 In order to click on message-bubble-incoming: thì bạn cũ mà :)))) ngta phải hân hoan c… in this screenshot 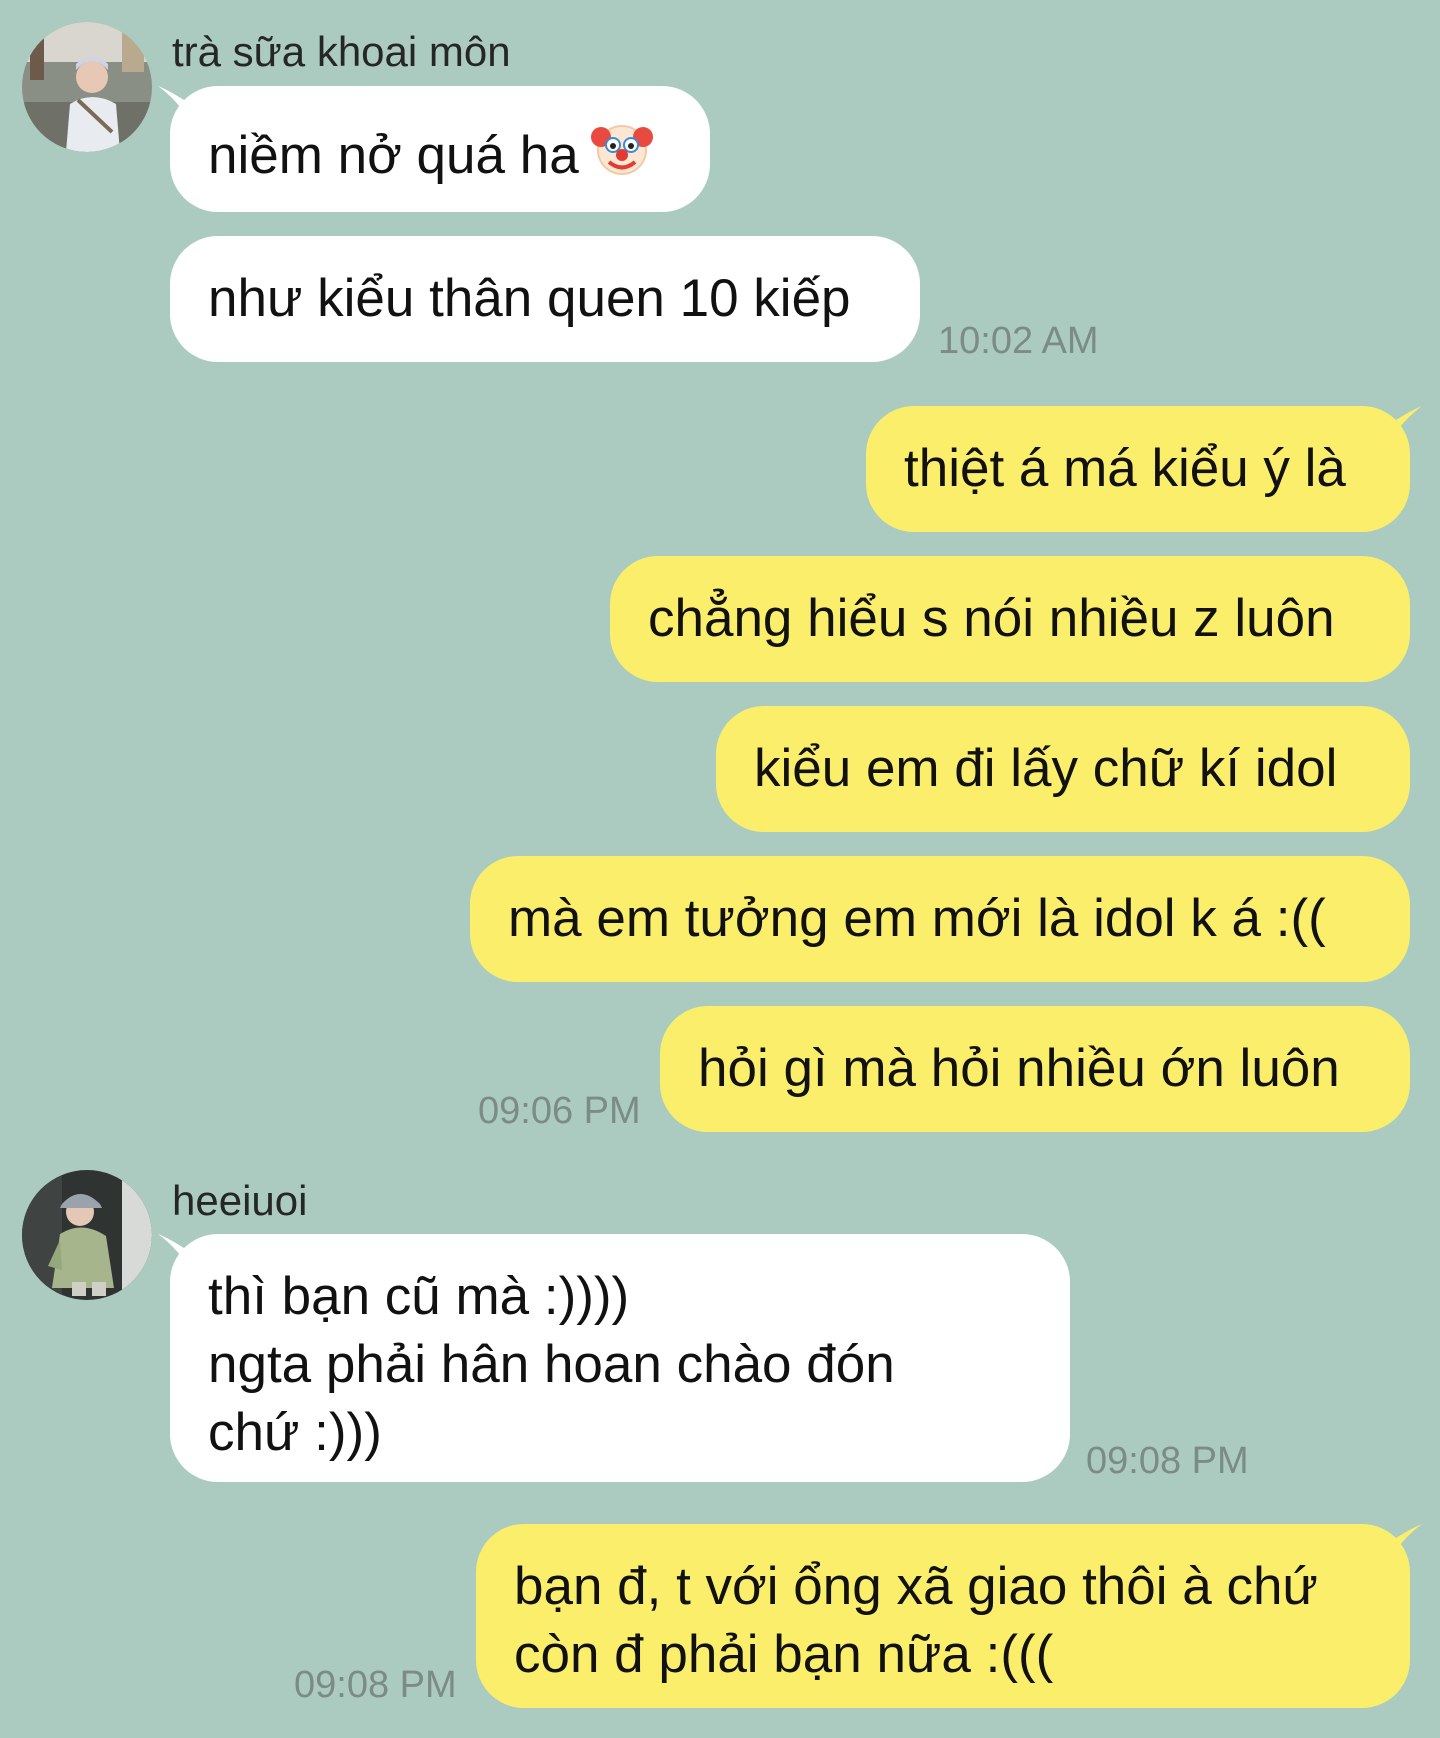, I will do `click(620, 1358)`.